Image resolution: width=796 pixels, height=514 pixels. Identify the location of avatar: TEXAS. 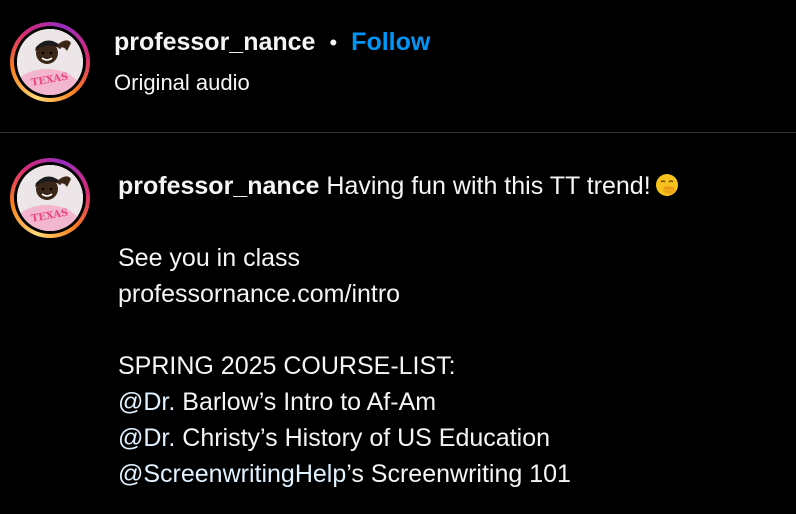
(50, 62).